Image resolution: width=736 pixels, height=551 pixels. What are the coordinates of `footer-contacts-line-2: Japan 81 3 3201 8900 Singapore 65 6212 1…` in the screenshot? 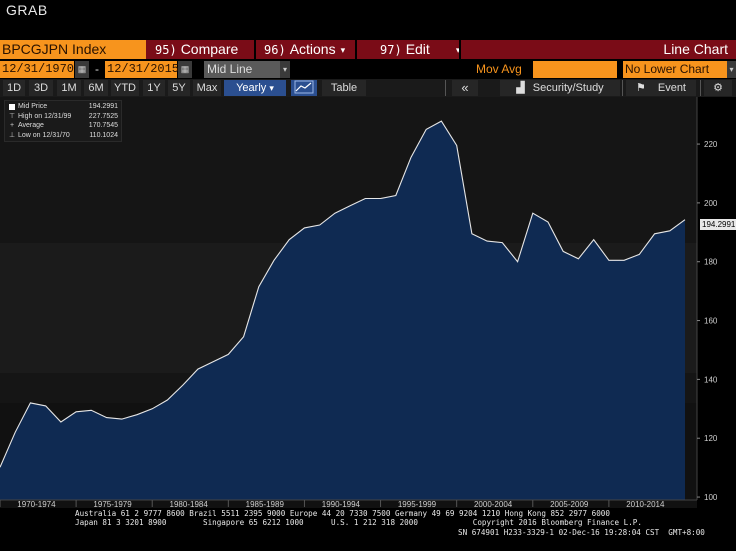 It's located at (358, 522).